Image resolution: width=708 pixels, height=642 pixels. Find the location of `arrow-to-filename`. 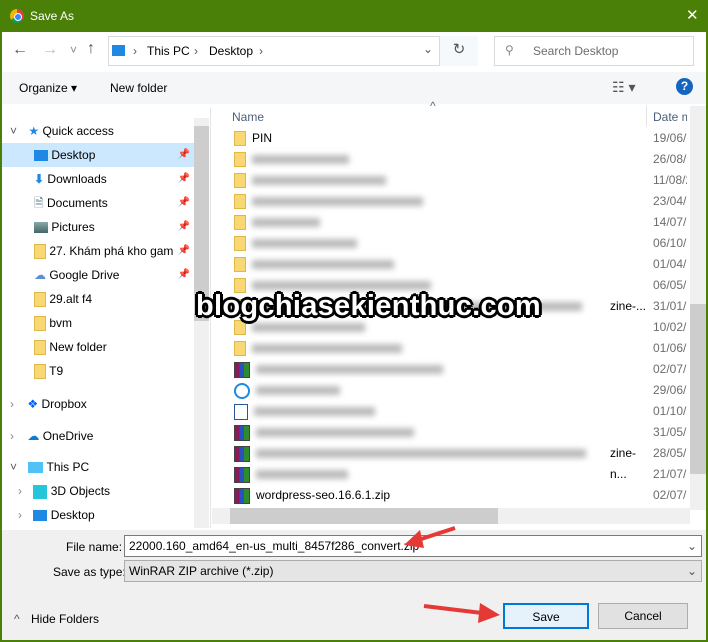

arrow-to-filename is located at coordinates (430, 537).